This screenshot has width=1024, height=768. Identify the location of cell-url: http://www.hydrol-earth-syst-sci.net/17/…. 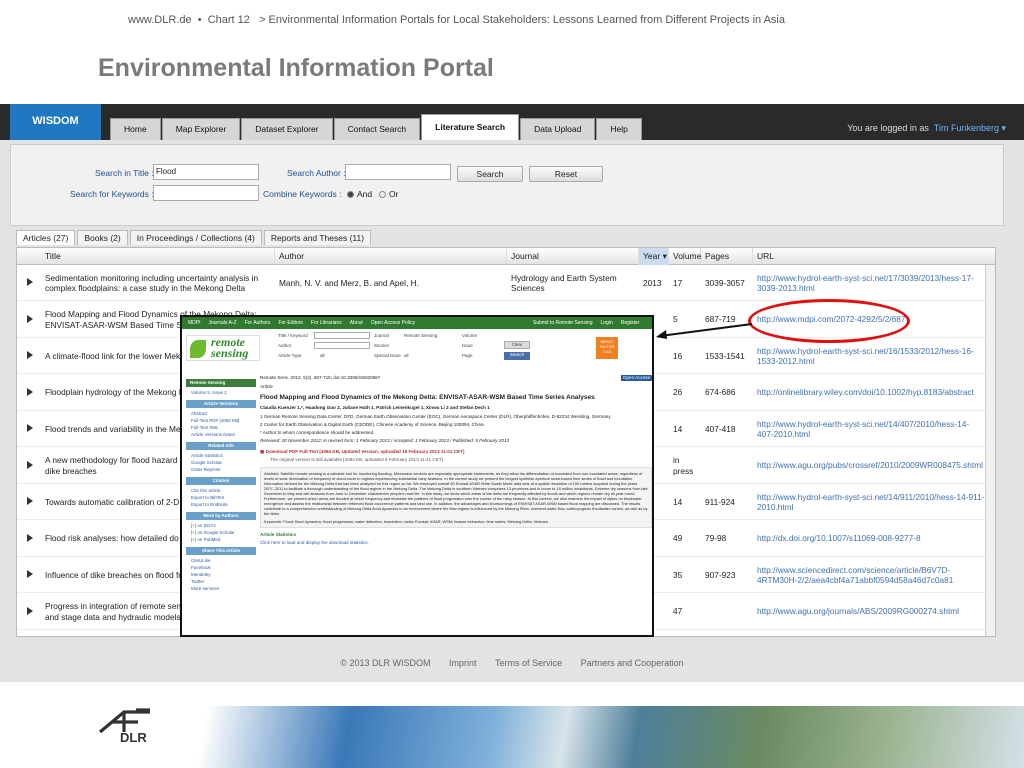
(869, 283).